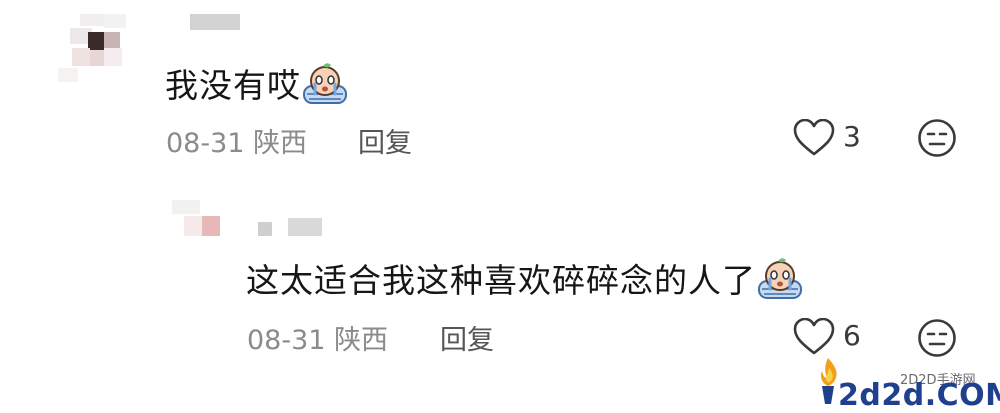  I want to click on like-count: 3, so click(852, 136).